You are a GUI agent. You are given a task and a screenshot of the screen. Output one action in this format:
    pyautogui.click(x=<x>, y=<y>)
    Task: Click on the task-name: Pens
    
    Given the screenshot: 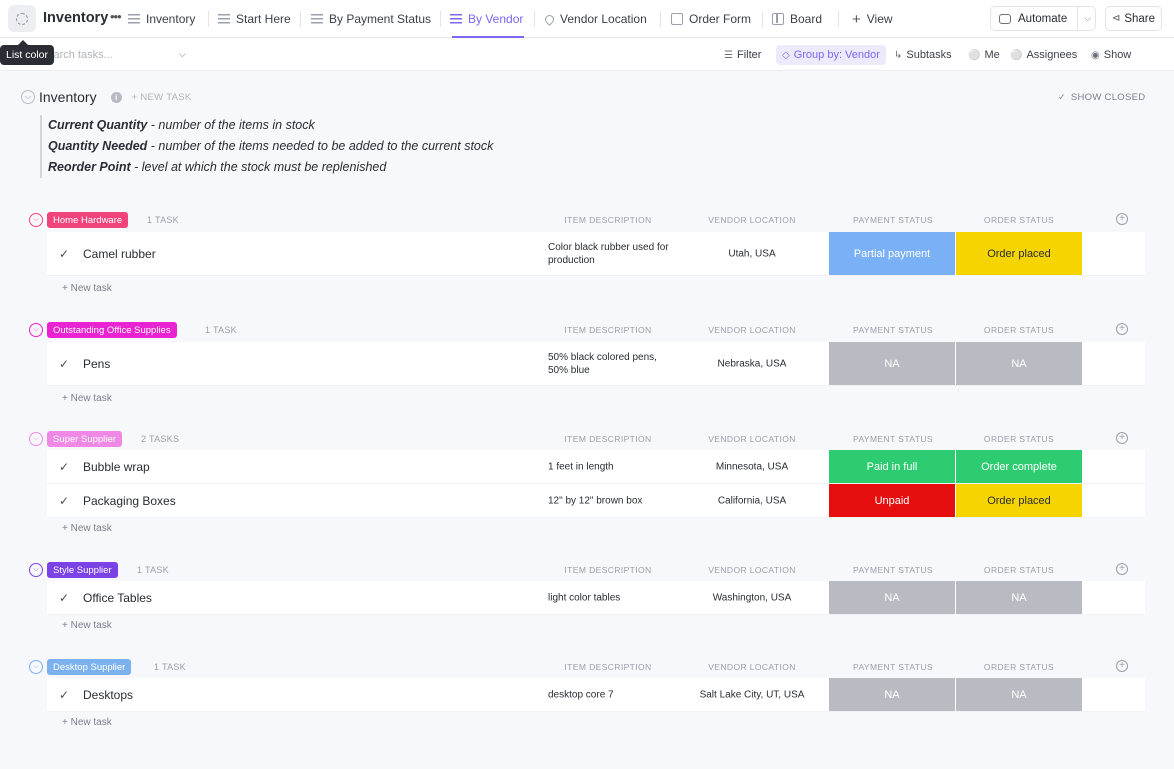 What is the action you would take?
    pyautogui.click(x=96, y=364)
    